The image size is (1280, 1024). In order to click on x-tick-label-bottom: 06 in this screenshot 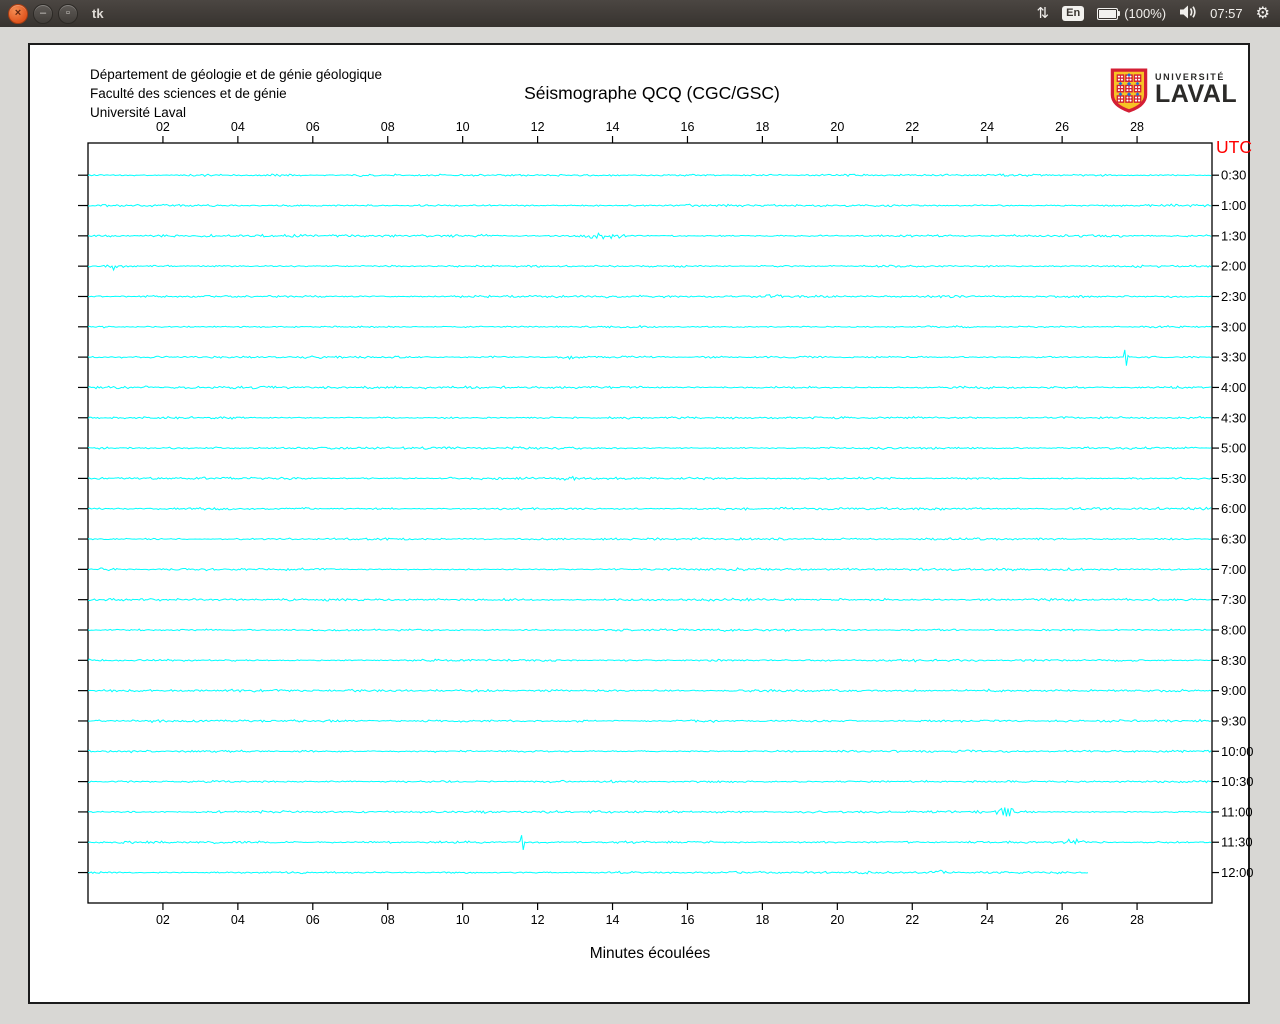, I will do `click(313, 920)`.